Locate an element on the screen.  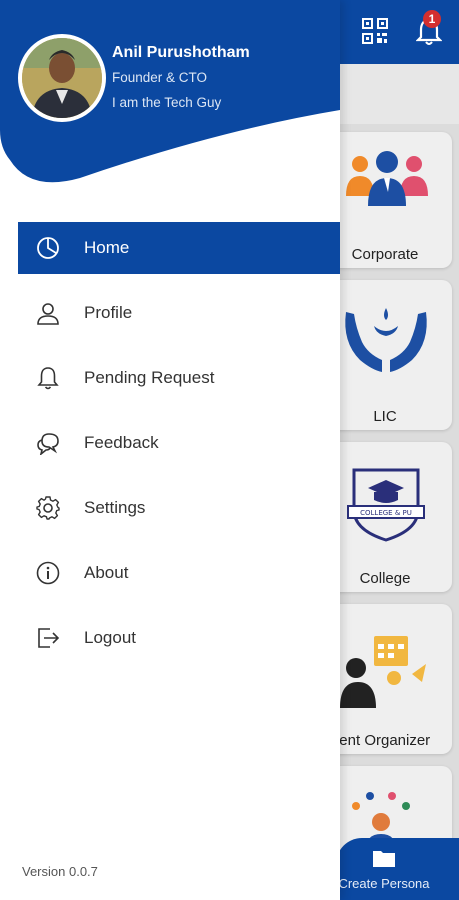
category-card-corporate: Corporate is located at coordinates (391, 200).